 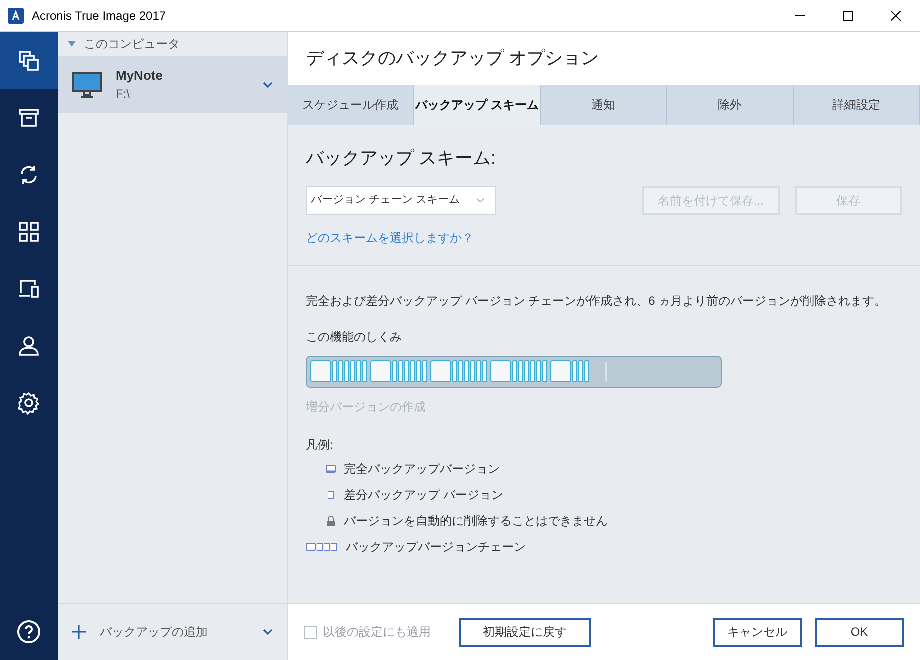 I want to click on source-item: MyNote F:\, so click(x=172, y=84).